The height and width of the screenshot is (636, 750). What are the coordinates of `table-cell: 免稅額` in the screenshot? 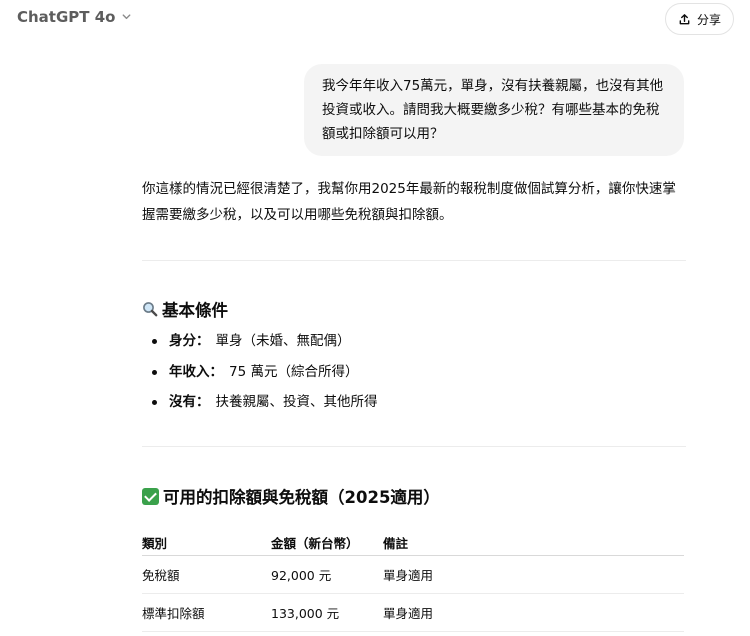 It's located at (206, 574).